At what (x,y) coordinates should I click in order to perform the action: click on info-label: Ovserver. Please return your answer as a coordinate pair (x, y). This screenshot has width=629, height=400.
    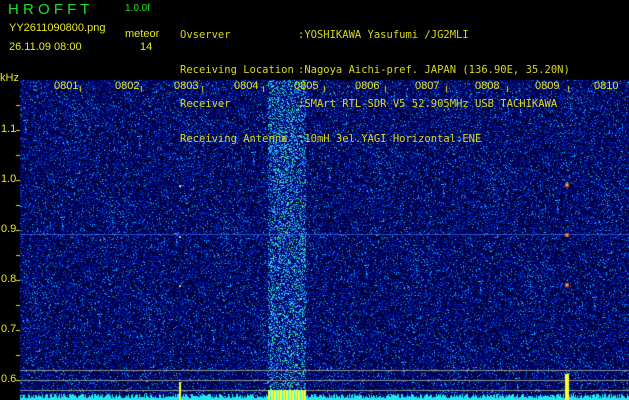
    Looking at the image, I should click on (205, 35).